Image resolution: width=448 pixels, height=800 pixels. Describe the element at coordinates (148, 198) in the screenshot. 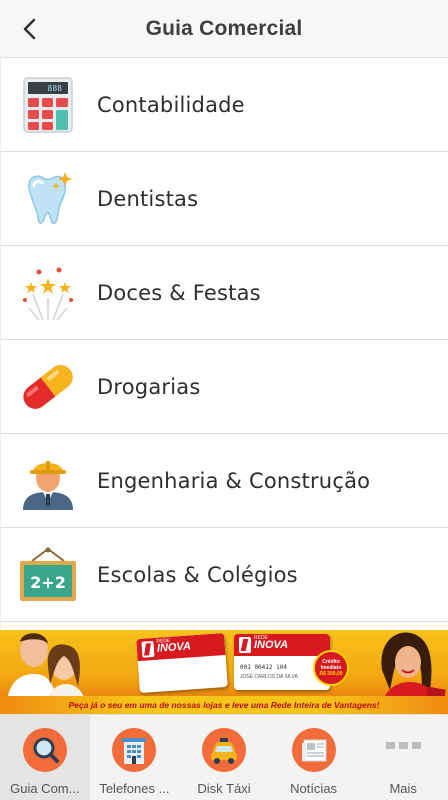

I see `list-item-label: Dentistas` at that location.